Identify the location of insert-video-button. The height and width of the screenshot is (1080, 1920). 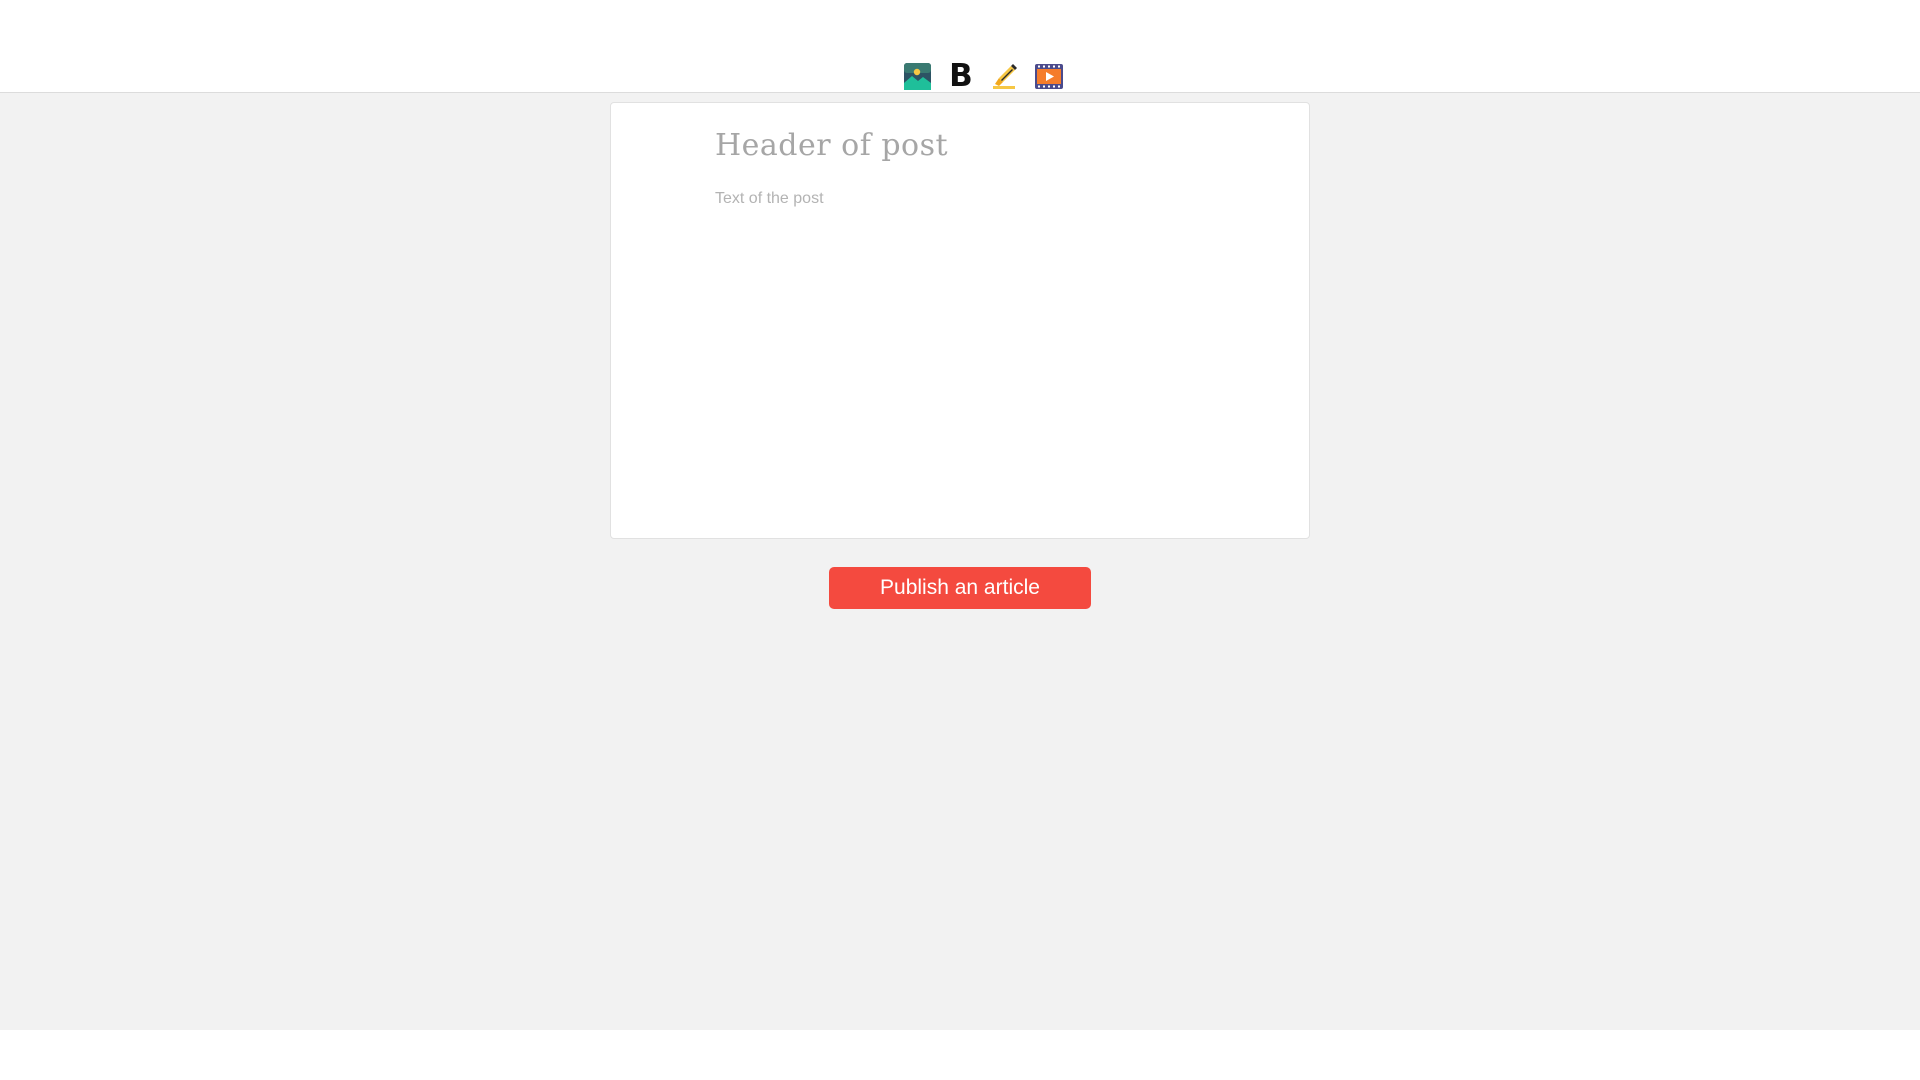
(1049, 76).